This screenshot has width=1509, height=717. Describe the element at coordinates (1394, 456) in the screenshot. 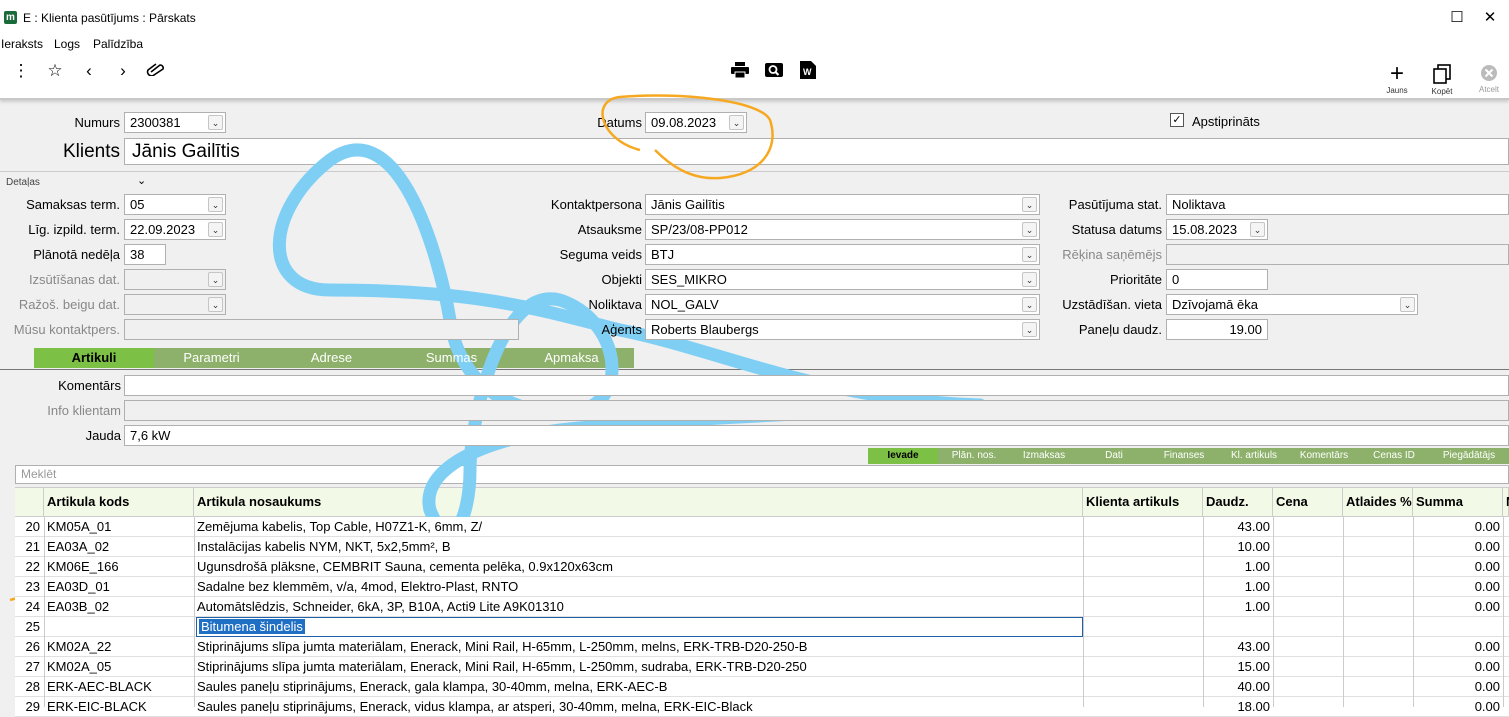

I see `subtab-7: Cenas ID` at that location.